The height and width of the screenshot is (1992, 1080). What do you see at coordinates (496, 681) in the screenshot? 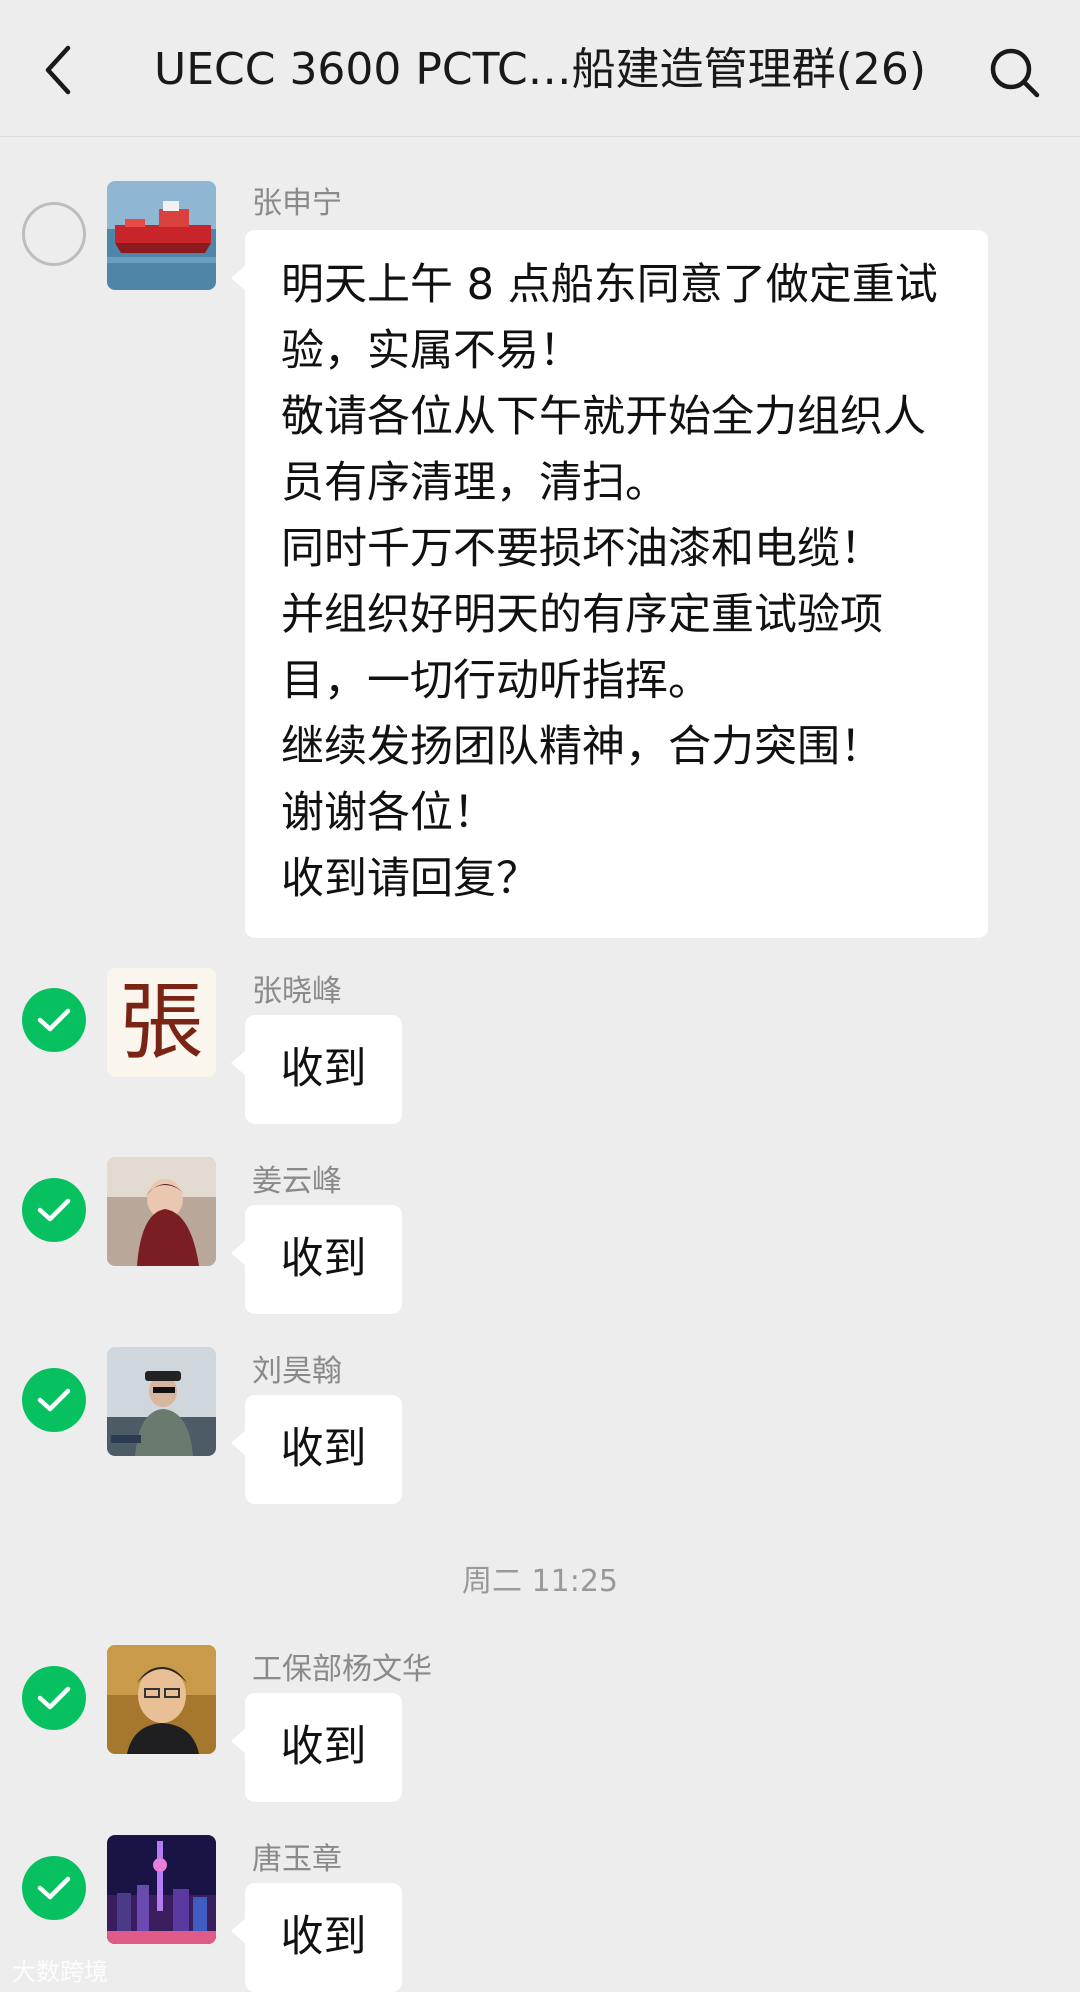
I see `message-line: 目，一切行动听指挥。` at bounding box center [496, 681].